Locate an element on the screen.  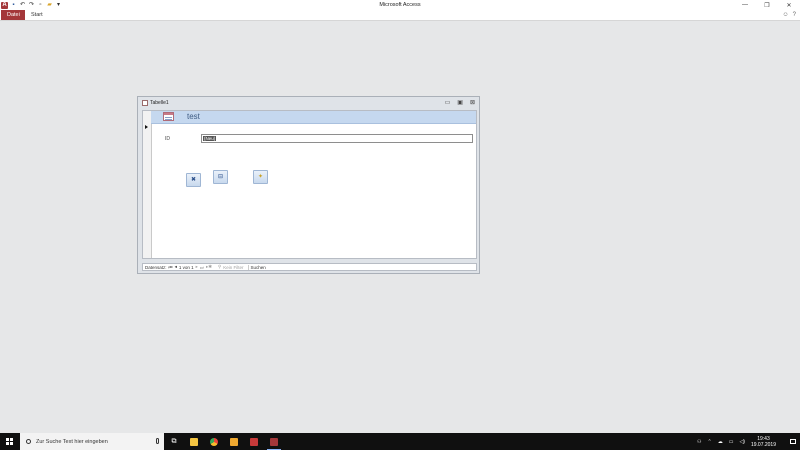
chrome-icon is located at coordinates (214, 441).